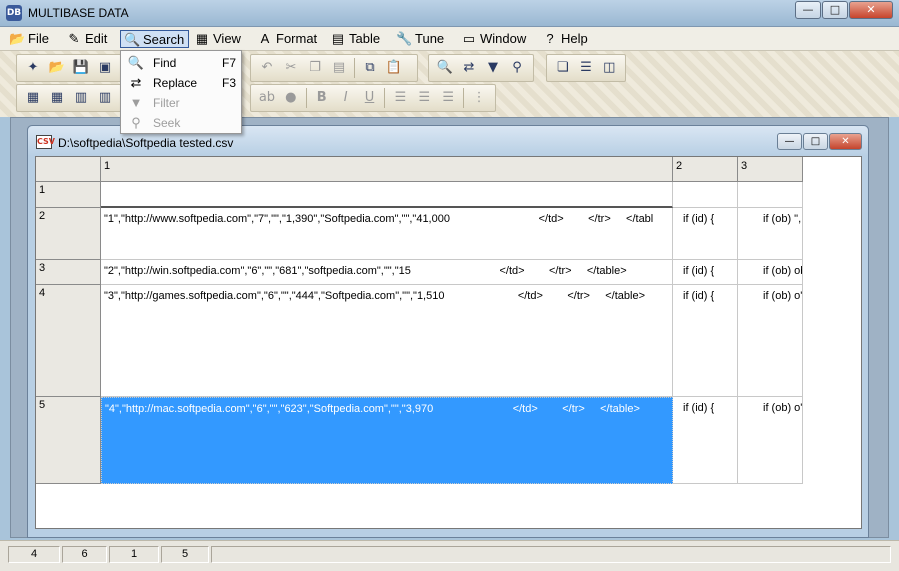  I want to click on grid2-icon: ▦, so click(57, 98).